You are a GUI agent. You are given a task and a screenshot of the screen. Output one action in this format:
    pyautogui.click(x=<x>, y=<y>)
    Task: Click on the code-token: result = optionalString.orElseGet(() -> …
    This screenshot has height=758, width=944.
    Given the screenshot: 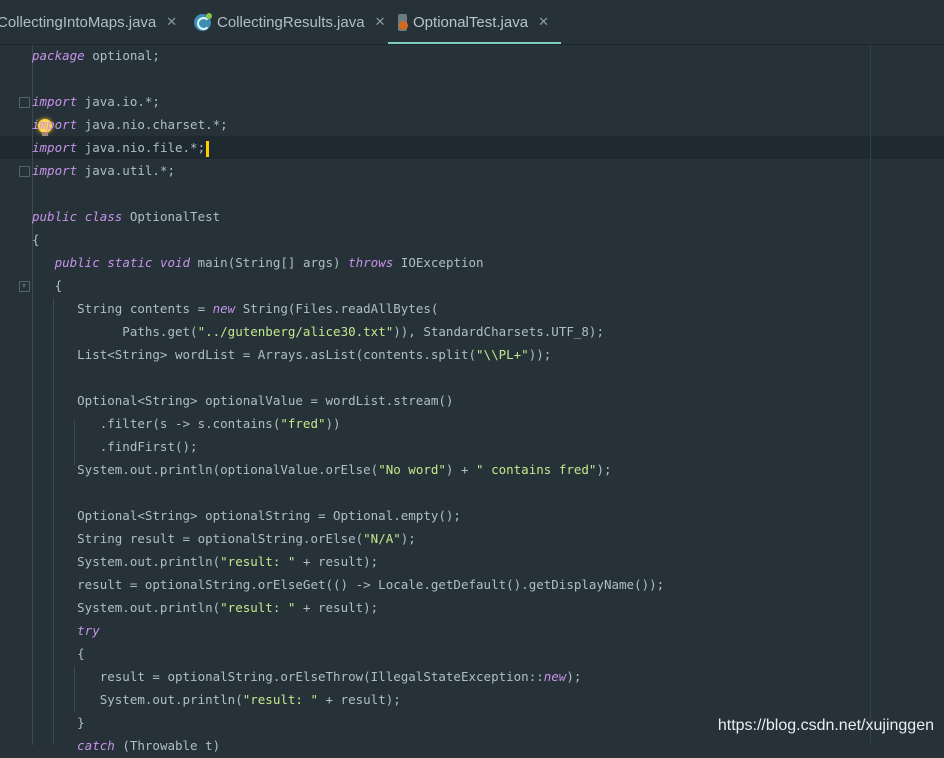 What is the action you would take?
    pyautogui.click(x=348, y=584)
    